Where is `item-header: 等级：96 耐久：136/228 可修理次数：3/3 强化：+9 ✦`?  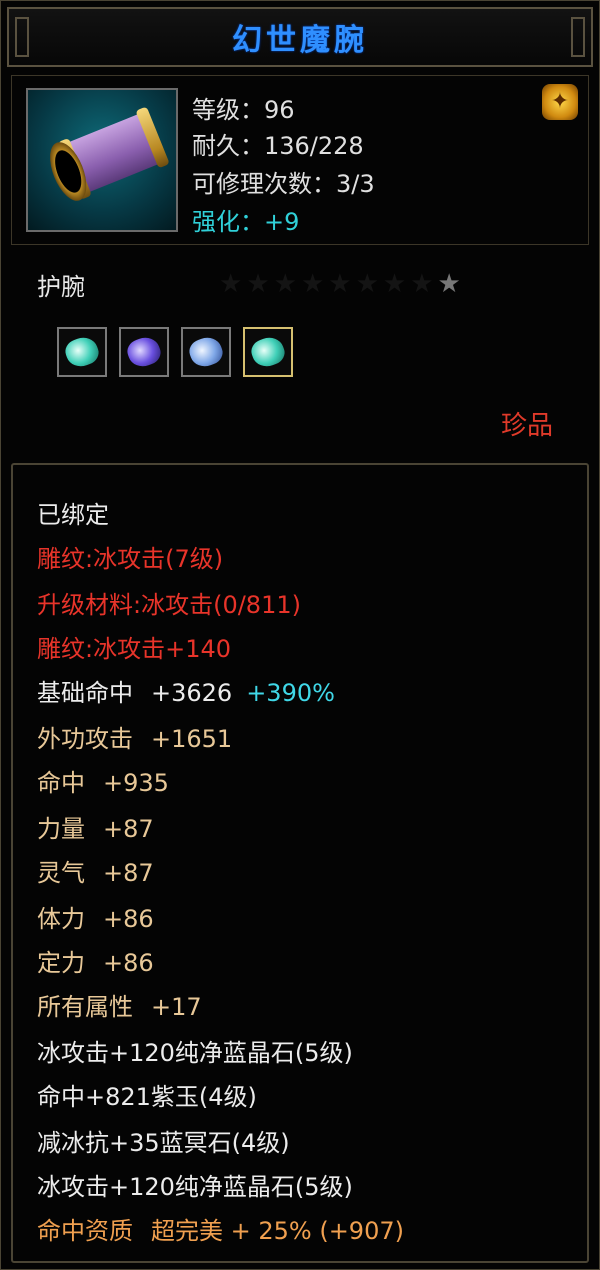 item-header: 等级：96 耐久：136/228 可修理次数：3/3 强化：+9 ✦ is located at coordinates (300, 160).